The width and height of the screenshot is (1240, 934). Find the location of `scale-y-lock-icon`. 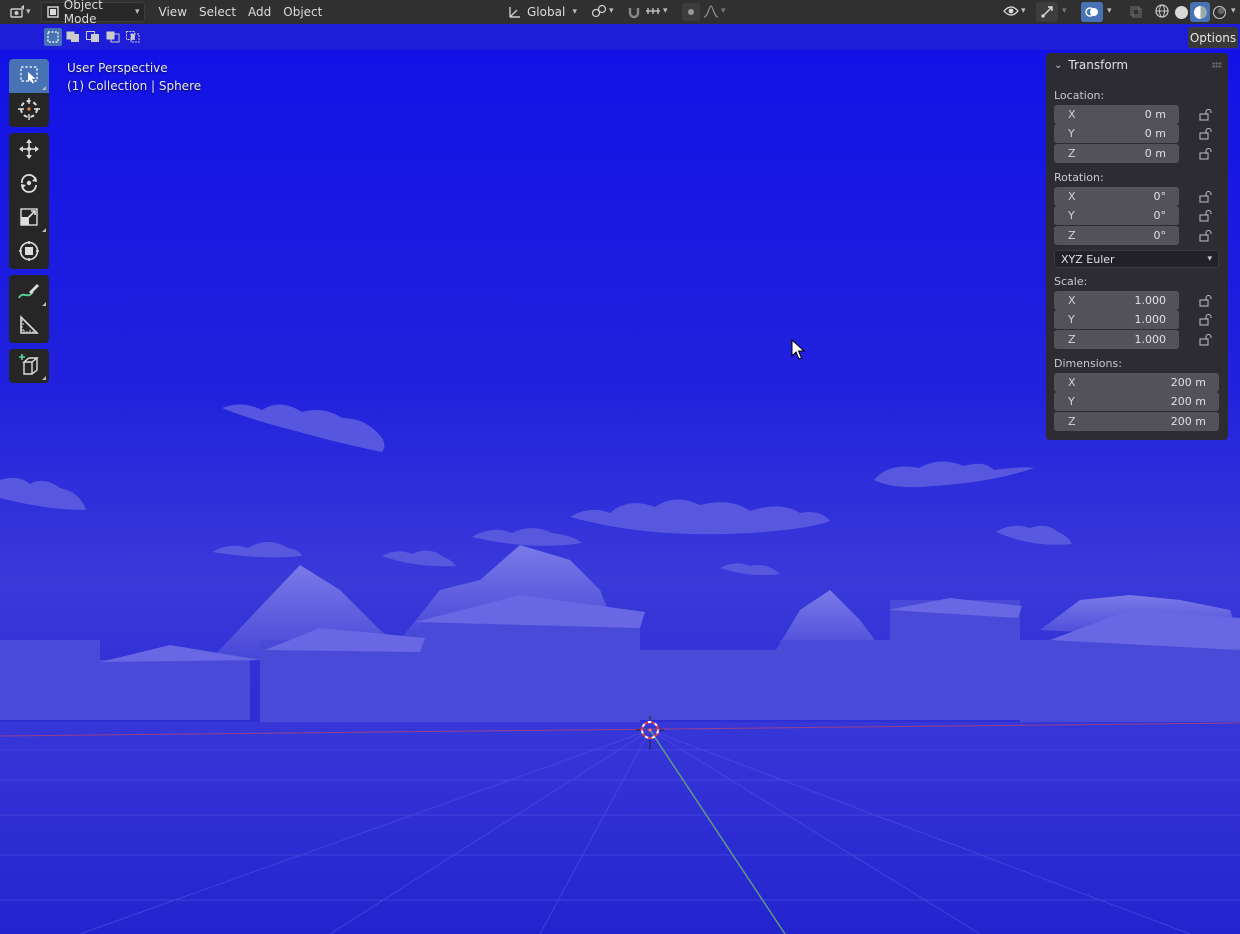

scale-y-lock-icon is located at coordinates (1206, 320).